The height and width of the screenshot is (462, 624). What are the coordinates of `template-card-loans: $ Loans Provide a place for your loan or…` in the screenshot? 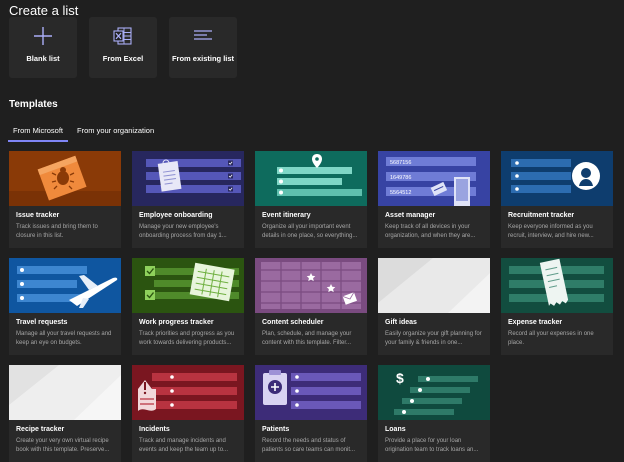 It's located at (434, 413).